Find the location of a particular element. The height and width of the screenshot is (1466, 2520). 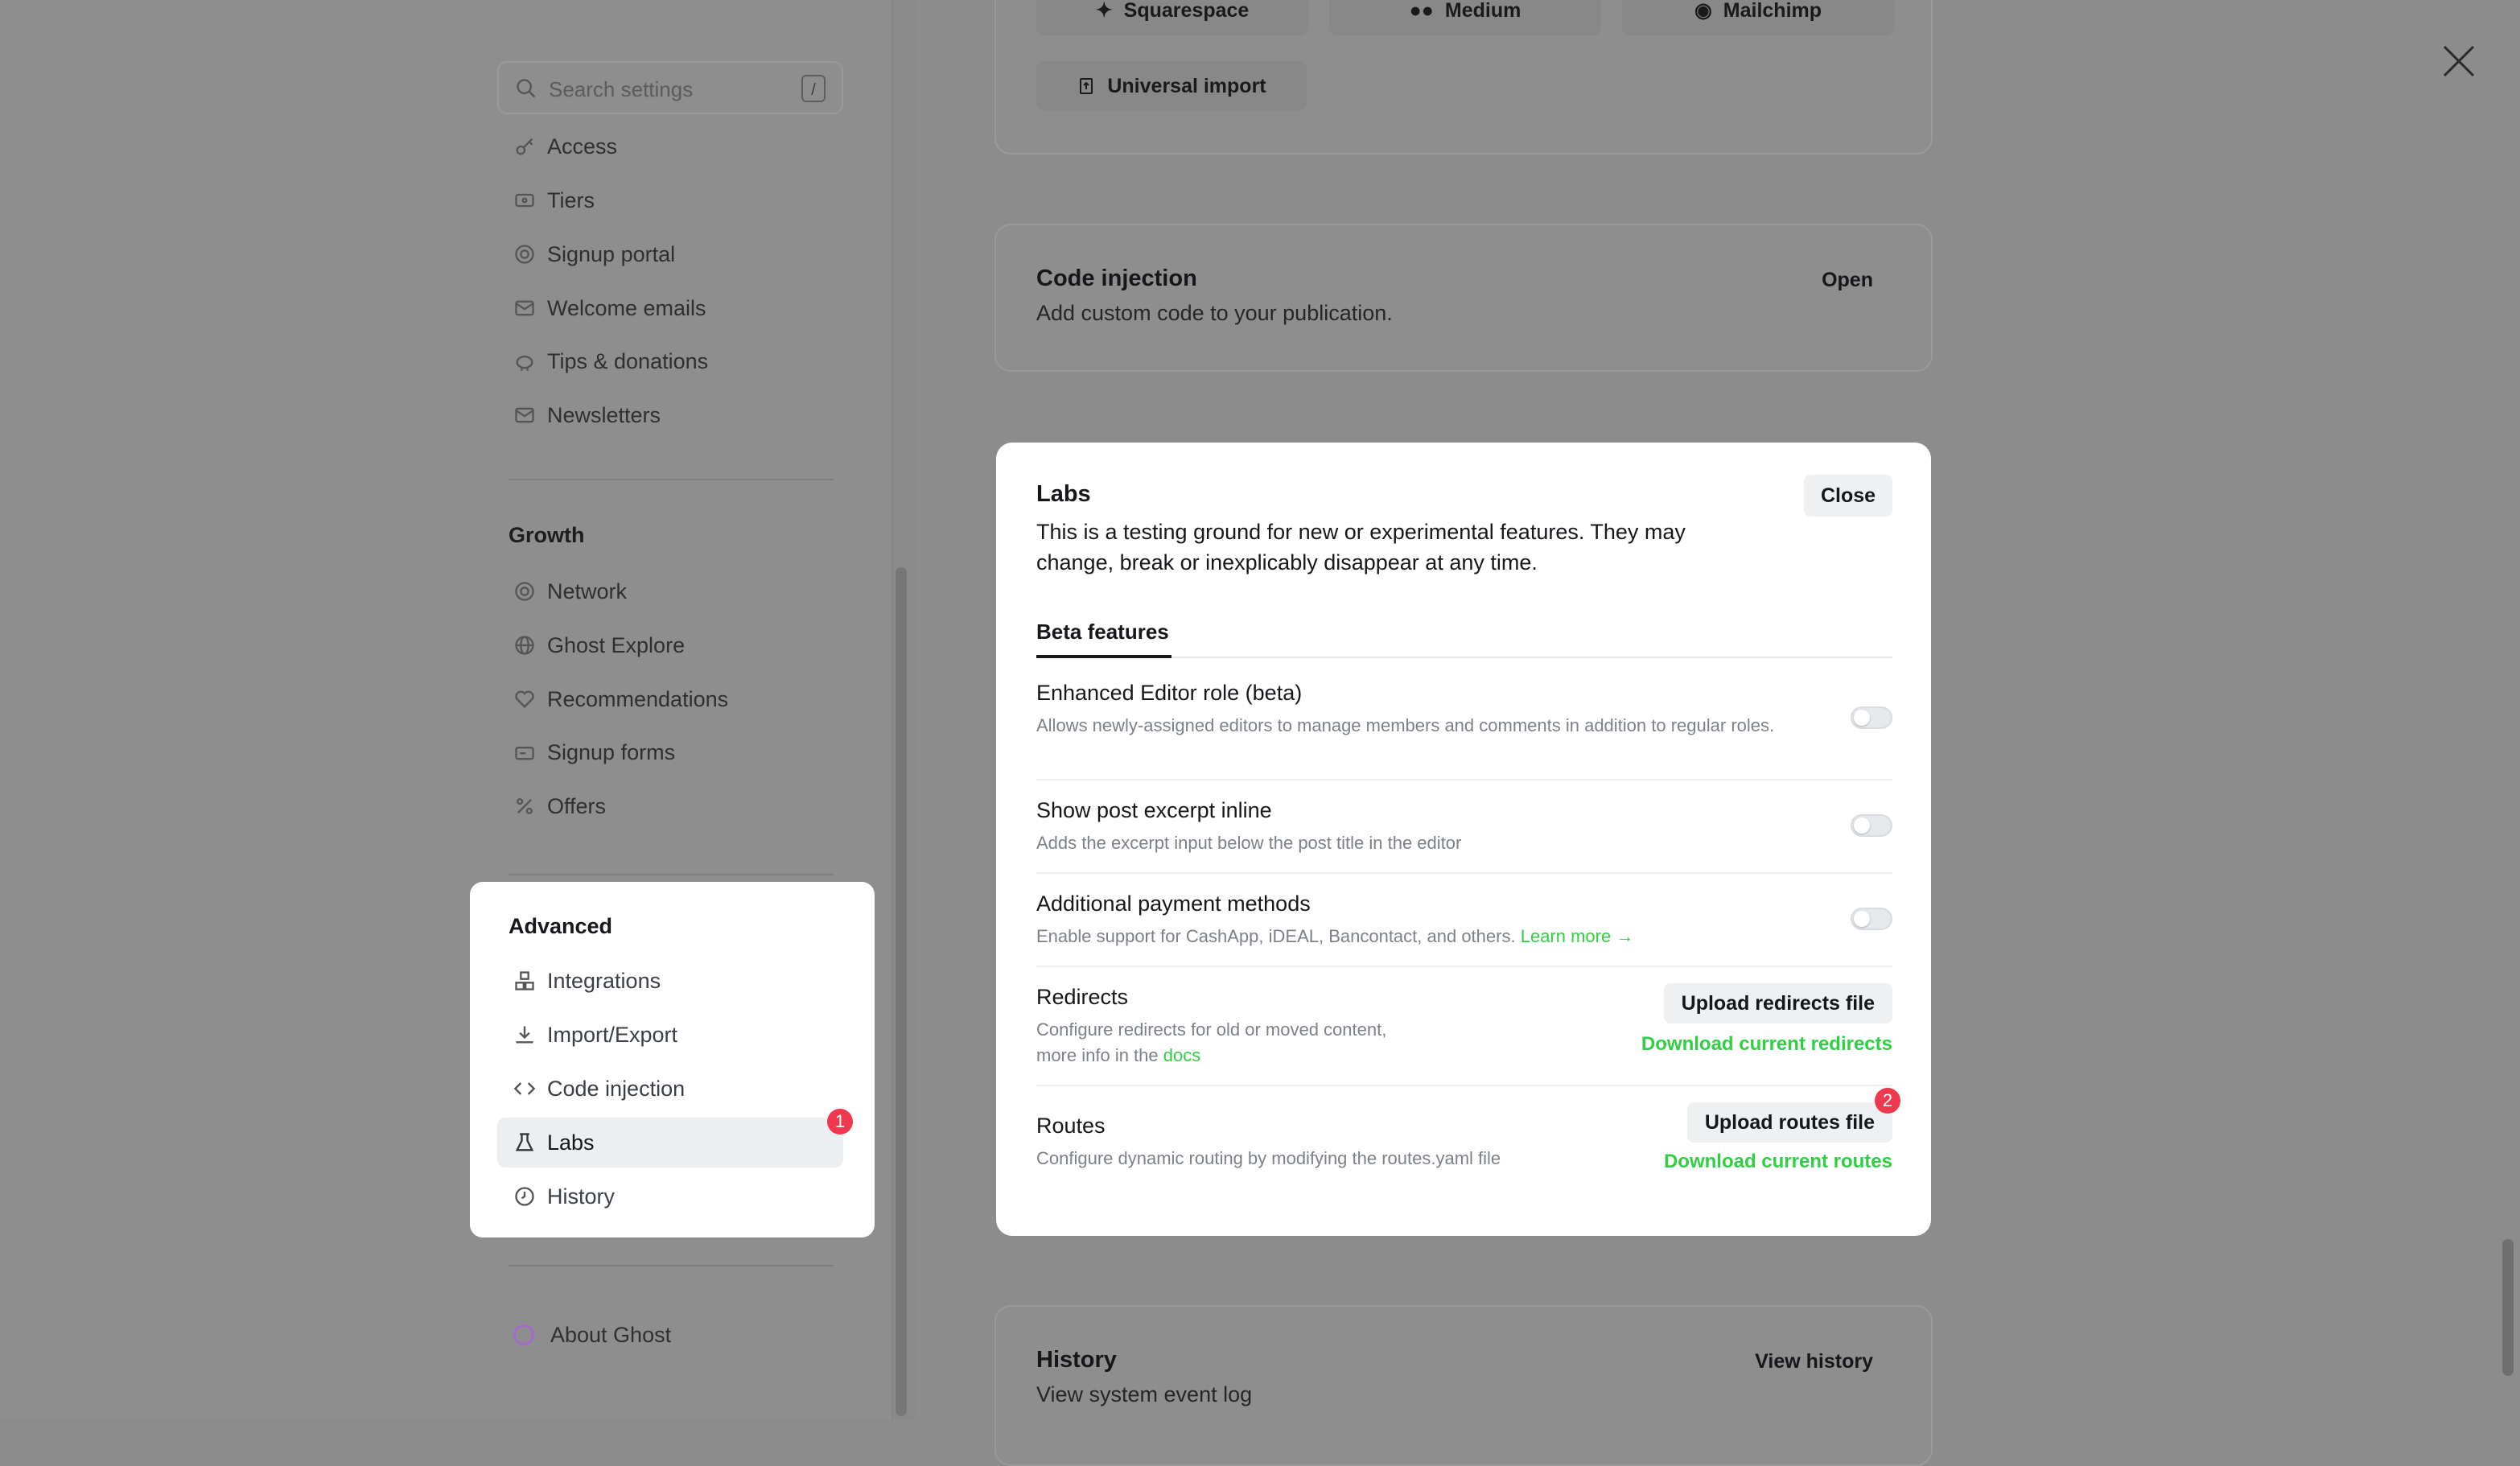

sidebar-item-access: Access is located at coordinates (670, 146).